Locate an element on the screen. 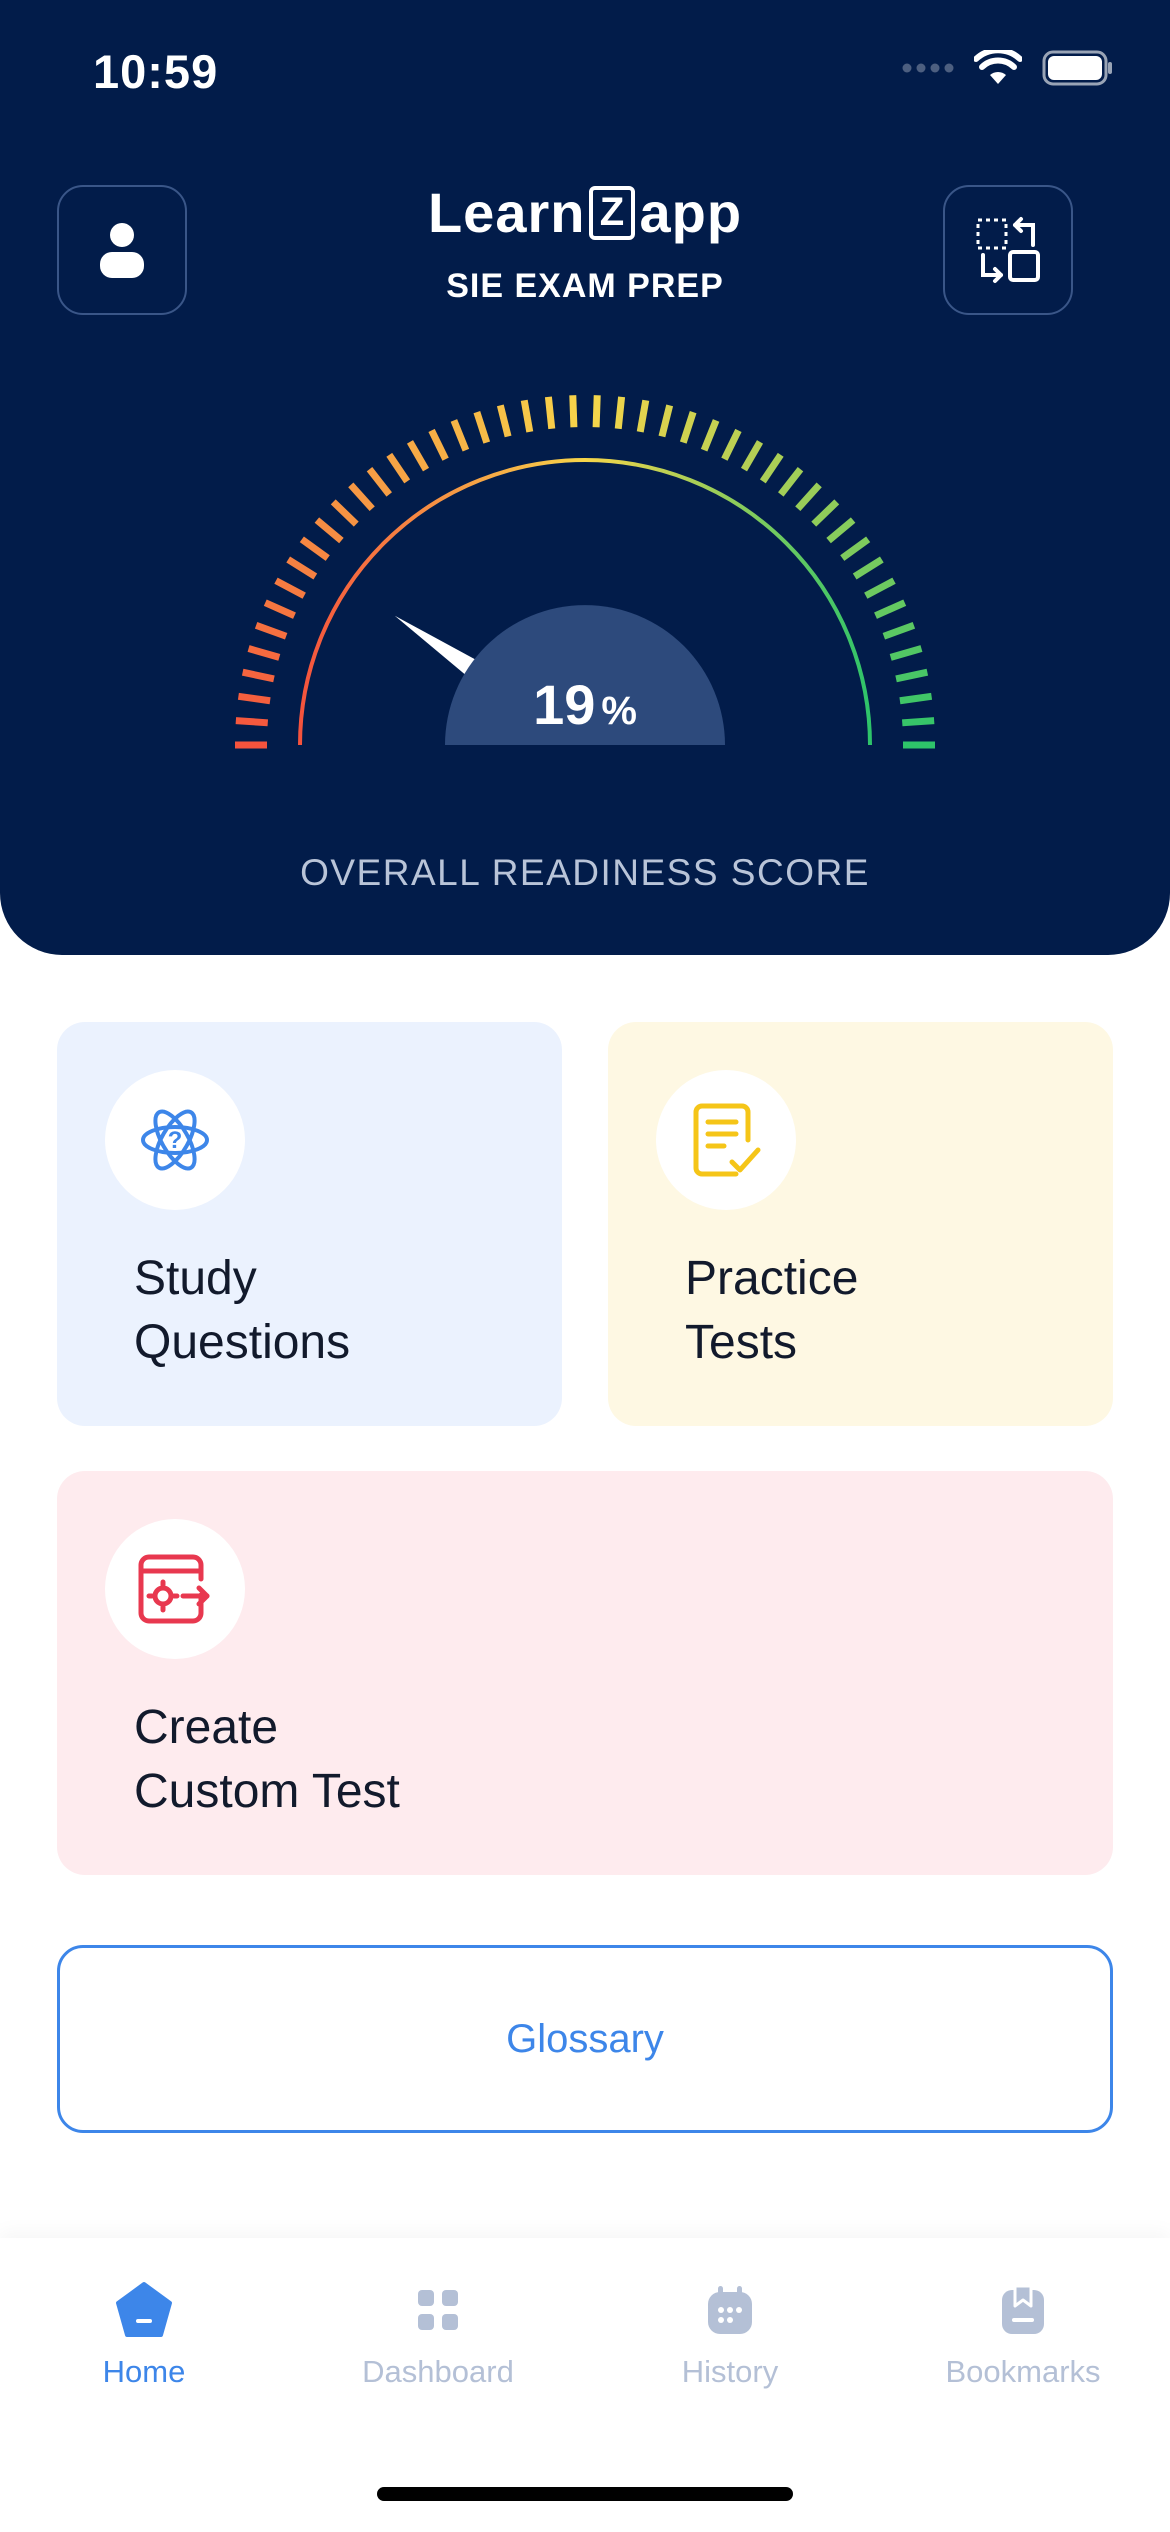 The height and width of the screenshot is (2532, 1170). custom-test-icon is located at coordinates (174, 1589).